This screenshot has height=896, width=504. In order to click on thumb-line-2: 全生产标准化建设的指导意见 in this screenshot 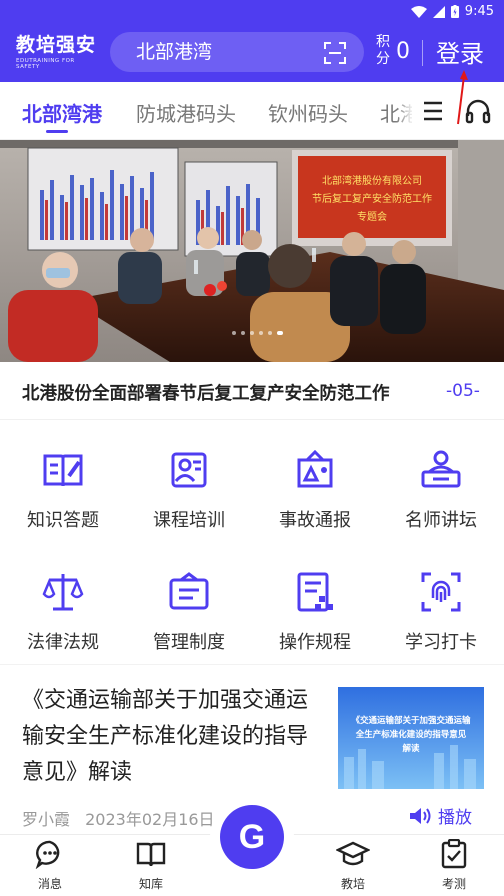, I will do `click(411, 734)`.